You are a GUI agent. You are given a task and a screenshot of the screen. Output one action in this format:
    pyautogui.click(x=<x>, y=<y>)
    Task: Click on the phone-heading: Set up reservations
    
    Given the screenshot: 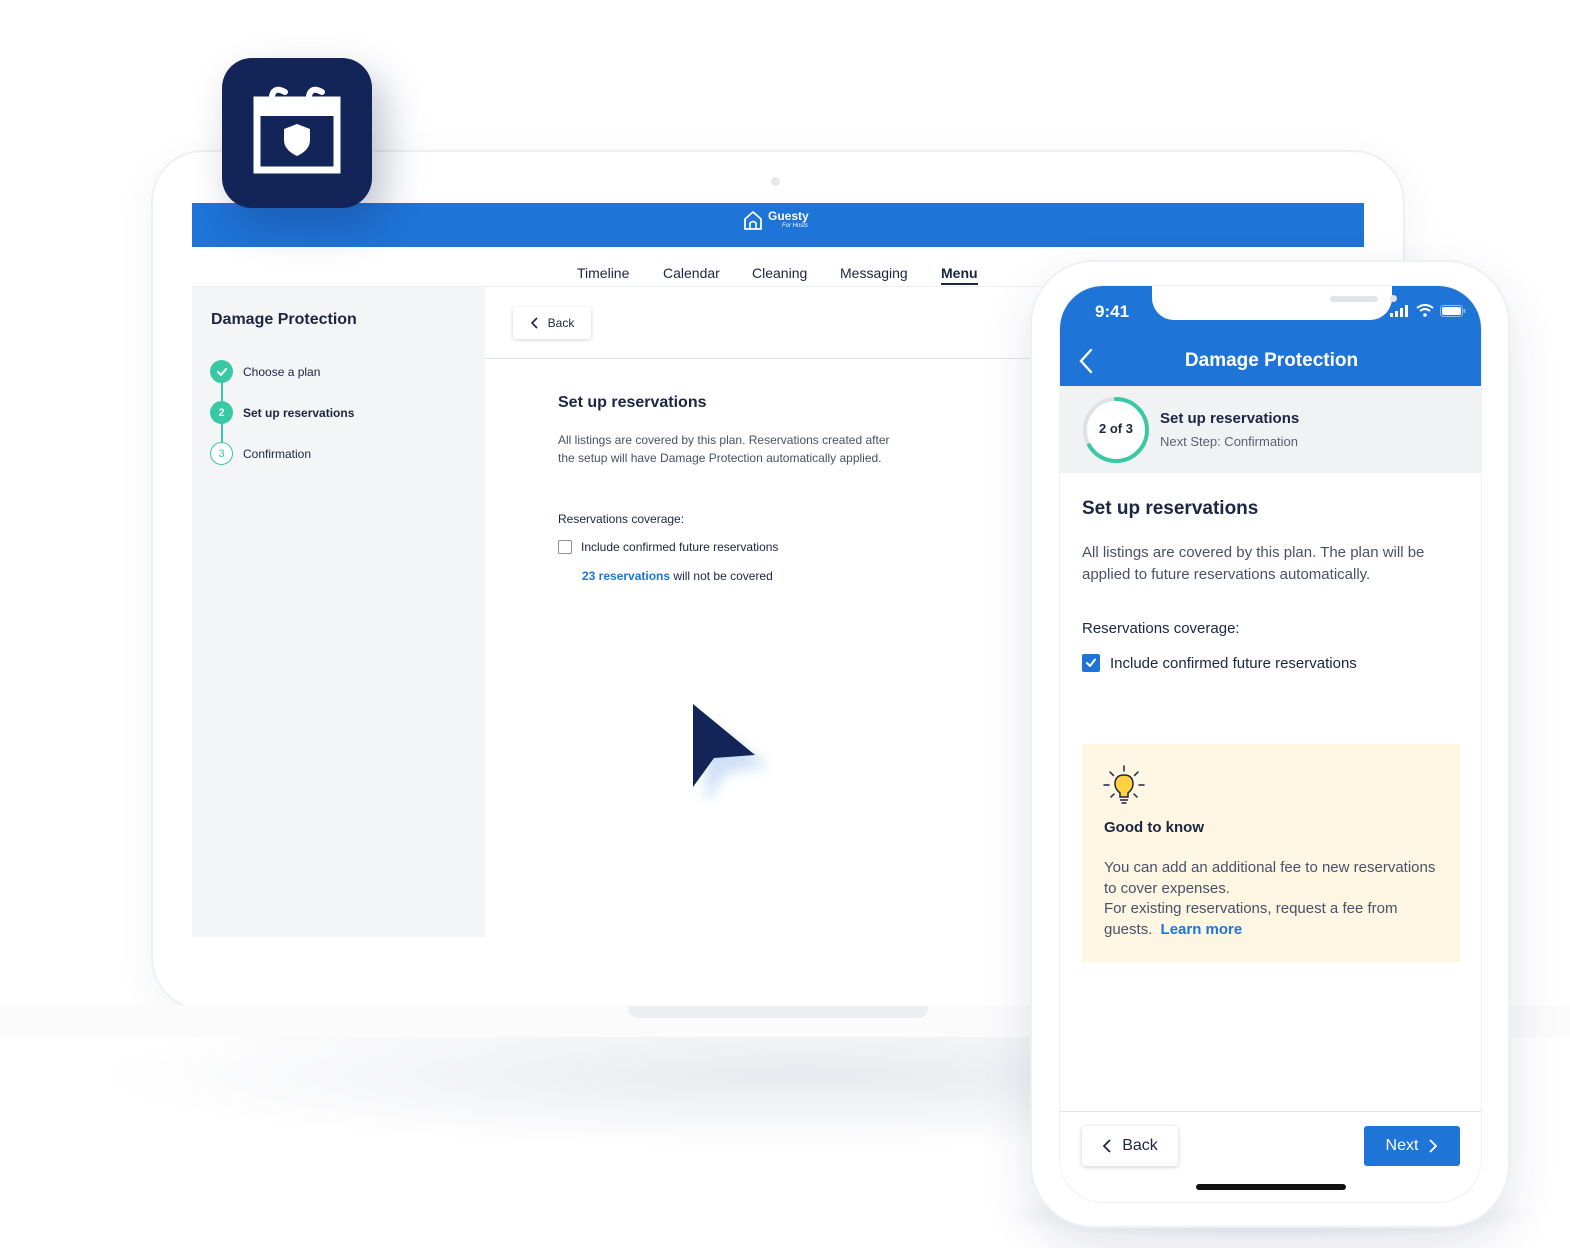 What is the action you would take?
    pyautogui.click(x=1170, y=508)
    